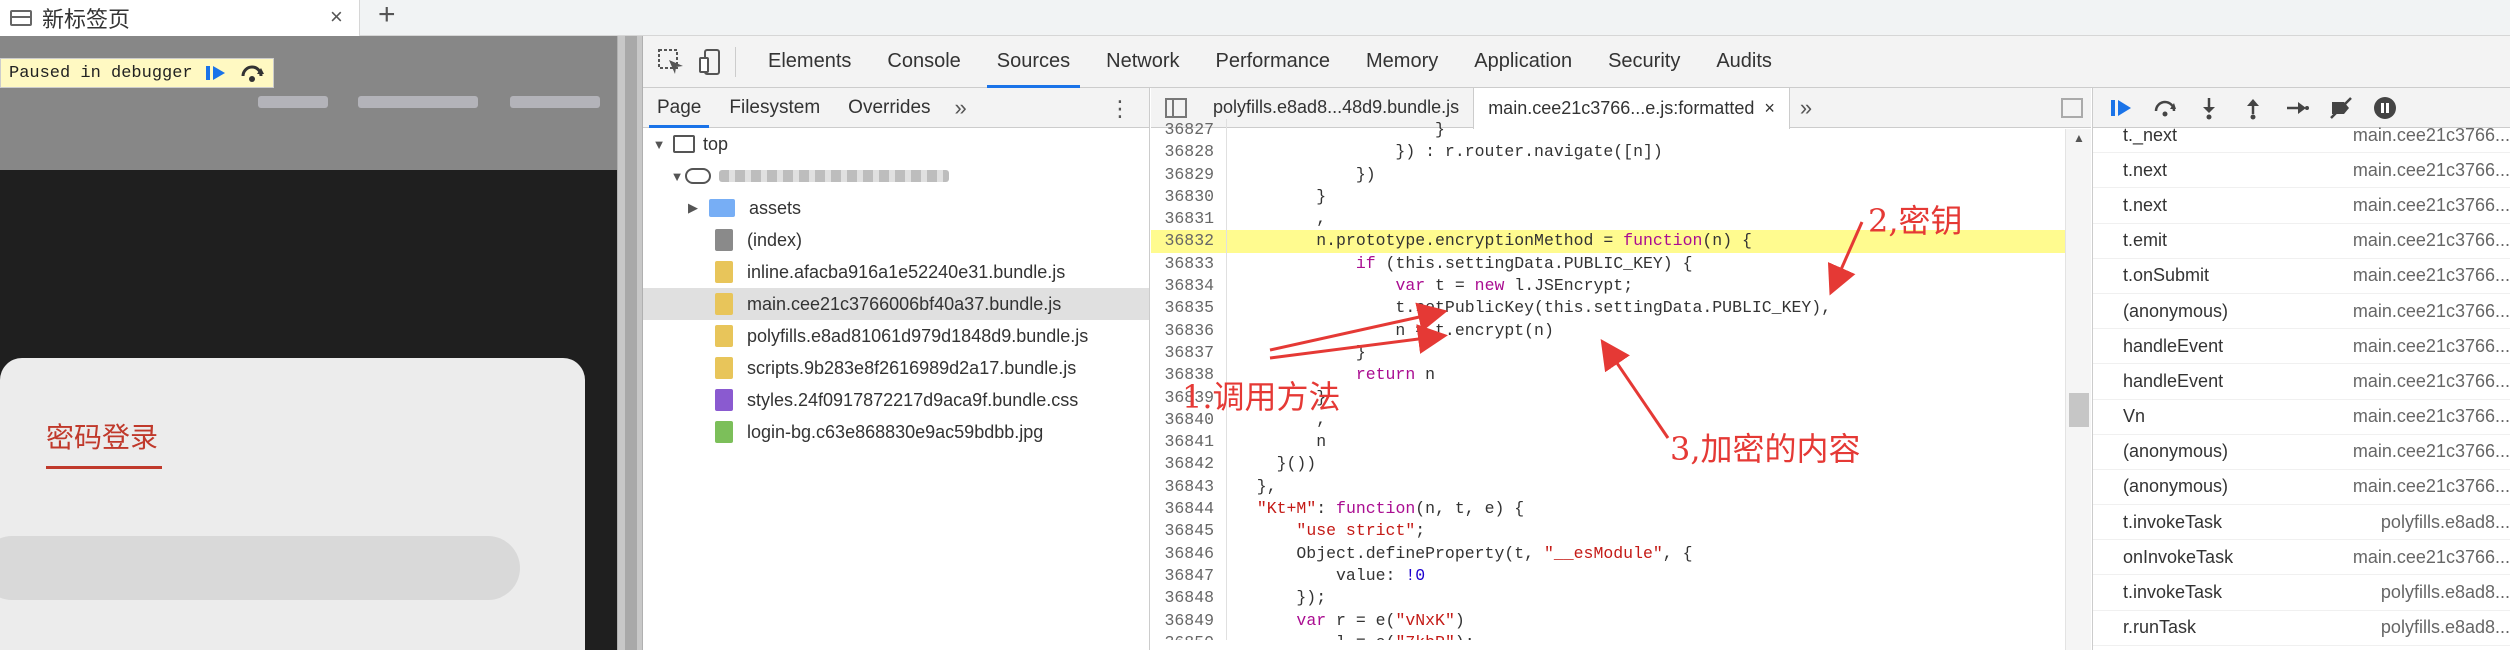 The image size is (2510, 650). Describe the element at coordinates (1189, 635) in the screenshot. I see `line-number: 36850` at that location.